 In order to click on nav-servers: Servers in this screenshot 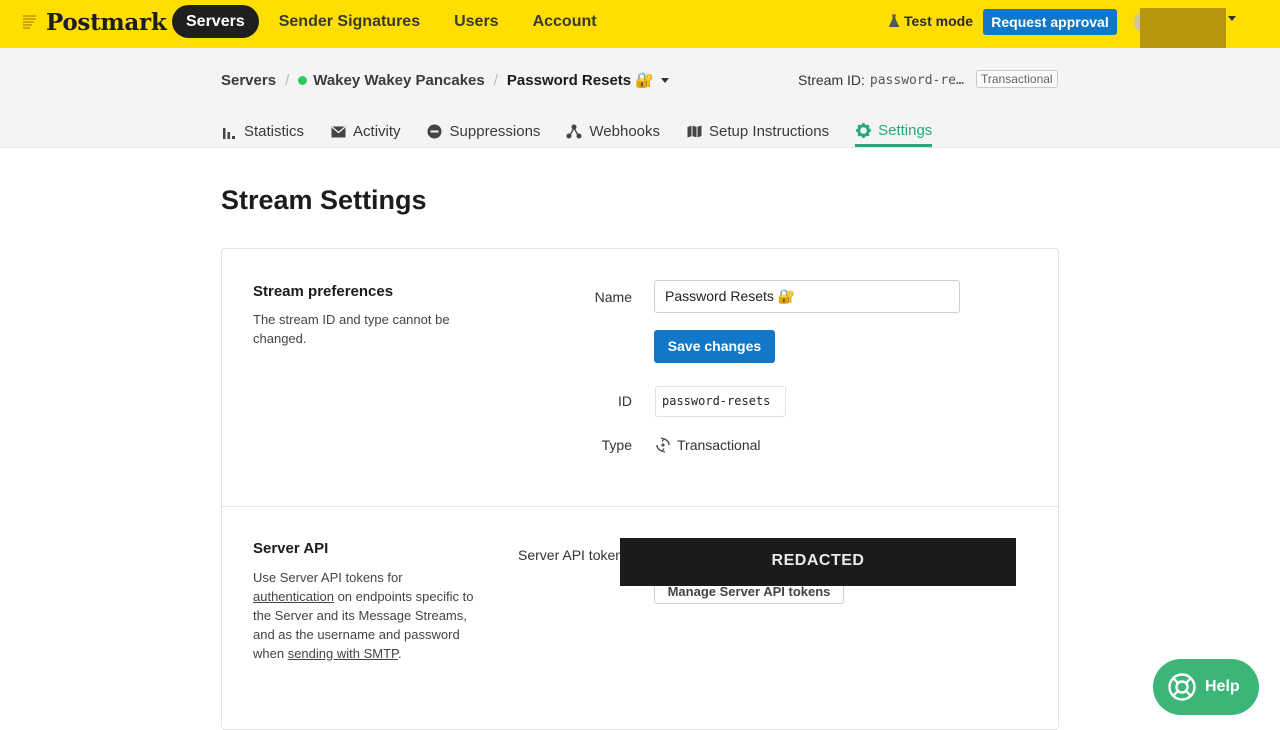, I will do `click(215, 21)`.